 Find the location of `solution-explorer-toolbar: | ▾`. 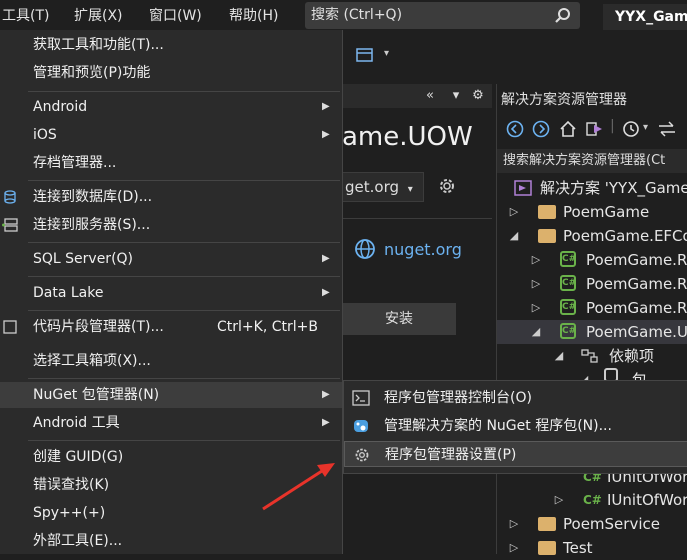

solution-explorer-toolbar: | ▾ is located at coordinates (592, 130).